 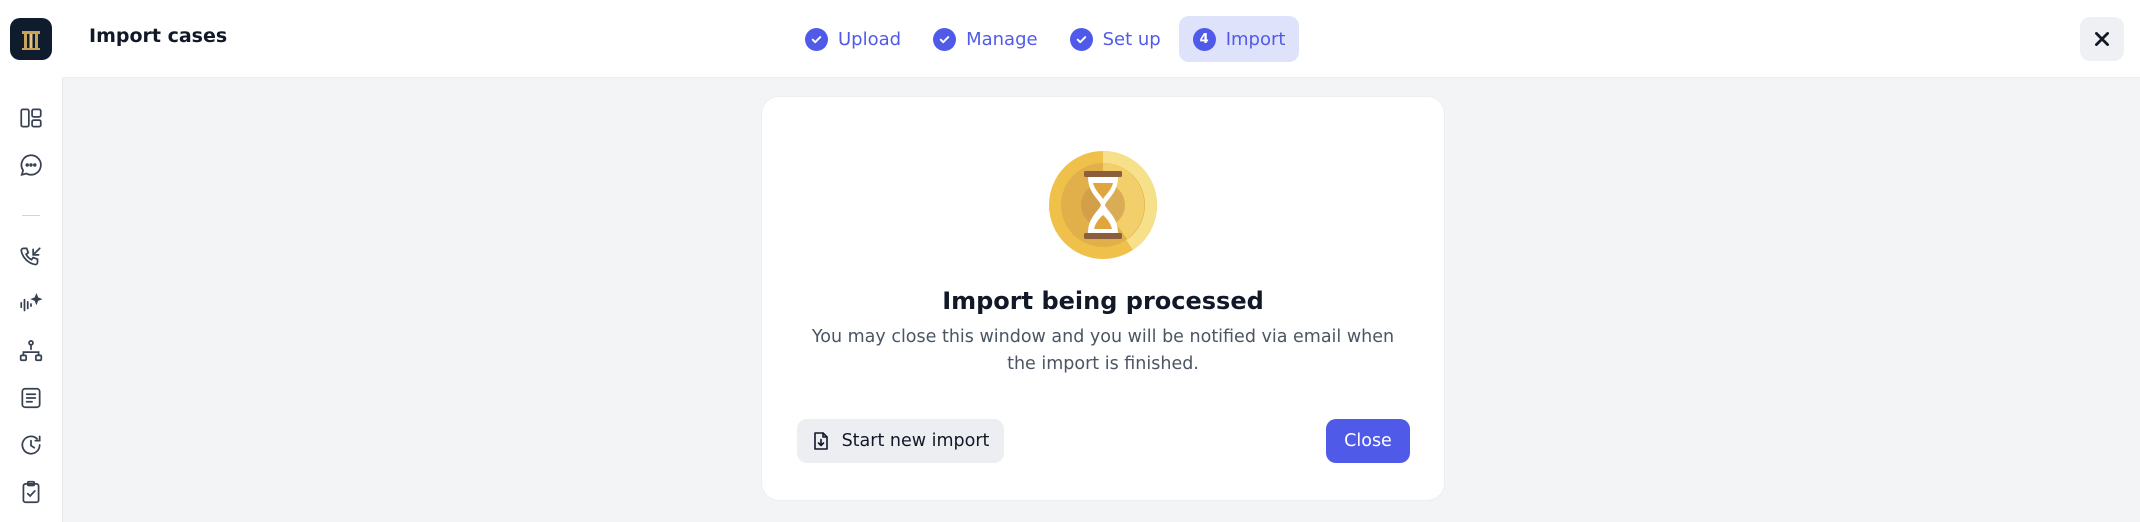 I want to click on step-upload: Upload, so click(x=853, y=39).